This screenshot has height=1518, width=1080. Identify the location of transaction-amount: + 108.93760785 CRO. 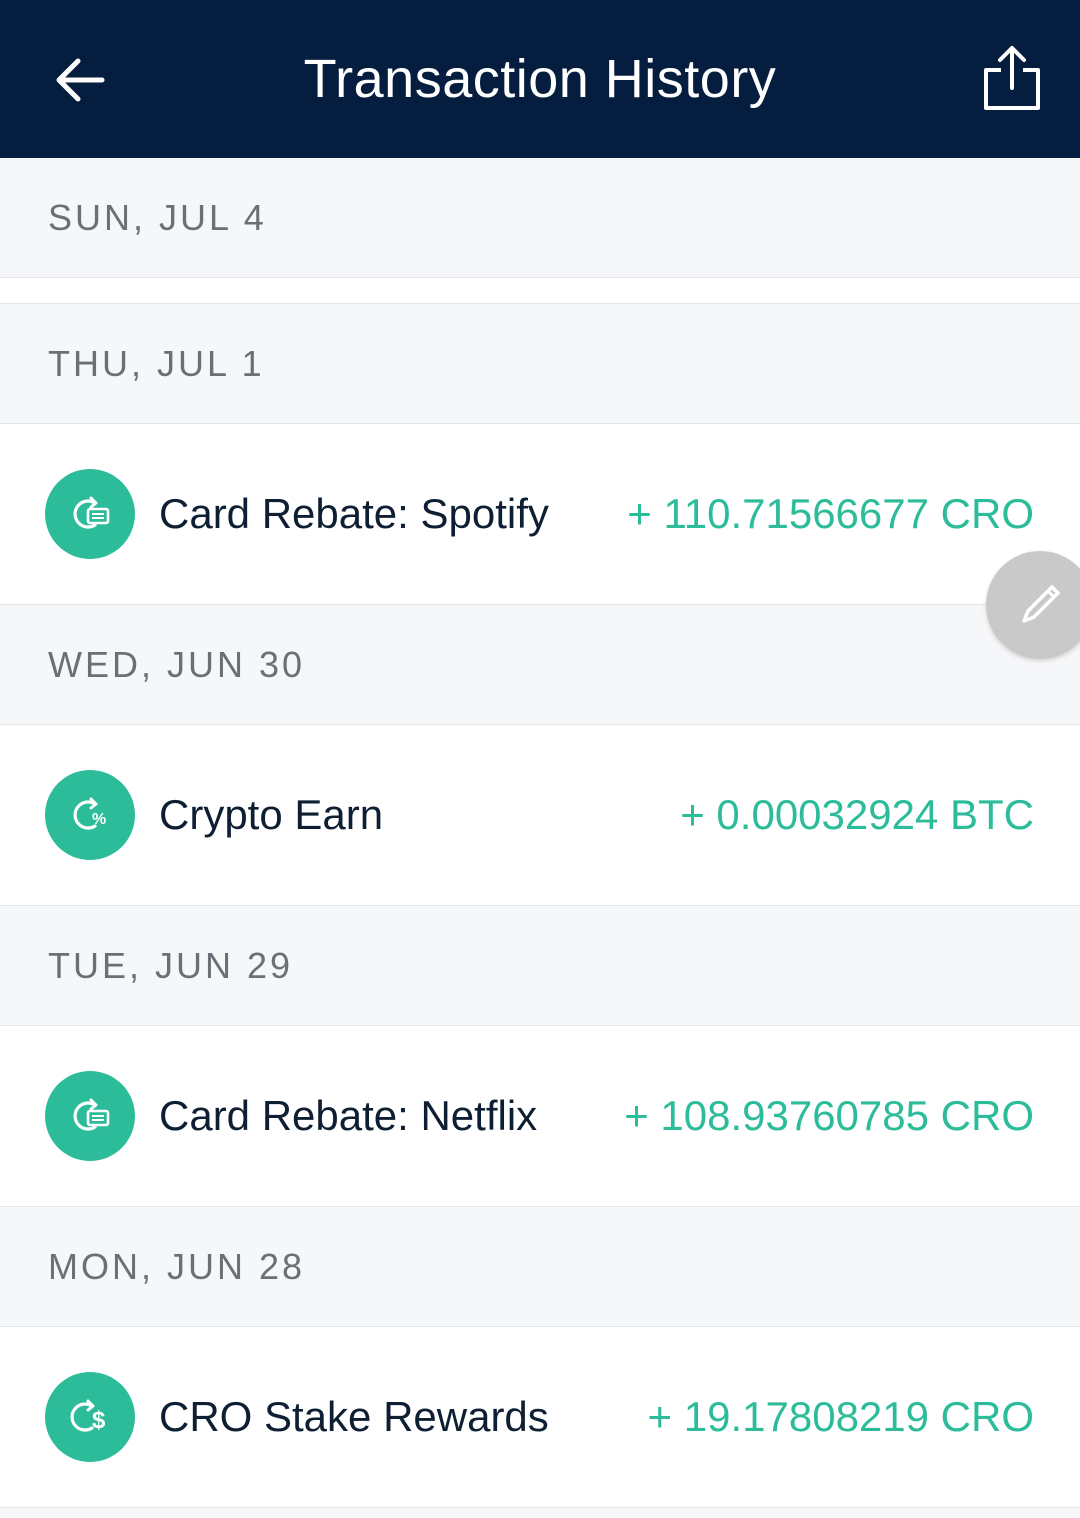
(829, 1115).